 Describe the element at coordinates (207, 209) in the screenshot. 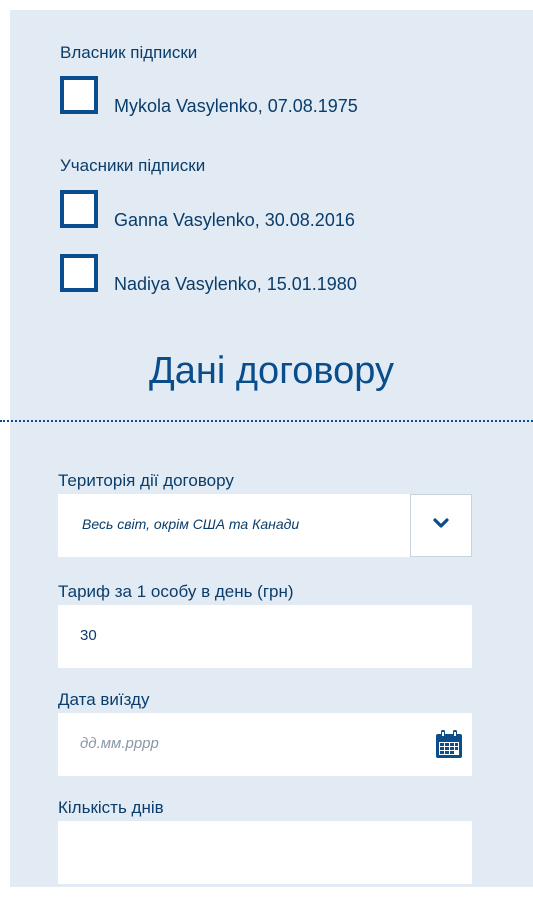

I see `participant-checkbox-row-1: Ganna Vasylenko, 30.08.2016` at that location.